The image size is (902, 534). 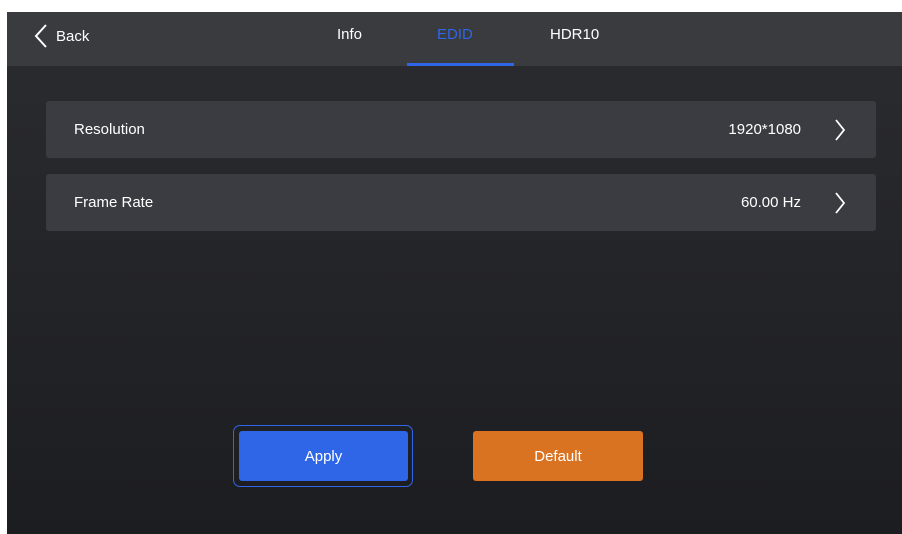 I want to click on apply-button-label: Apply, so click(x=323, y=456).